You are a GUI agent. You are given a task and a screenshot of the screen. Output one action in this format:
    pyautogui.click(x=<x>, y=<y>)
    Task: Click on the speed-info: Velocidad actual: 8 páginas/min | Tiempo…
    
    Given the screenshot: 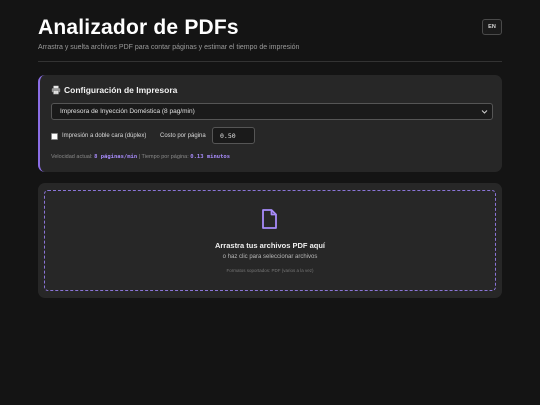 What is the action you would take?
    pyautogui.click(x=140, y=157)
    